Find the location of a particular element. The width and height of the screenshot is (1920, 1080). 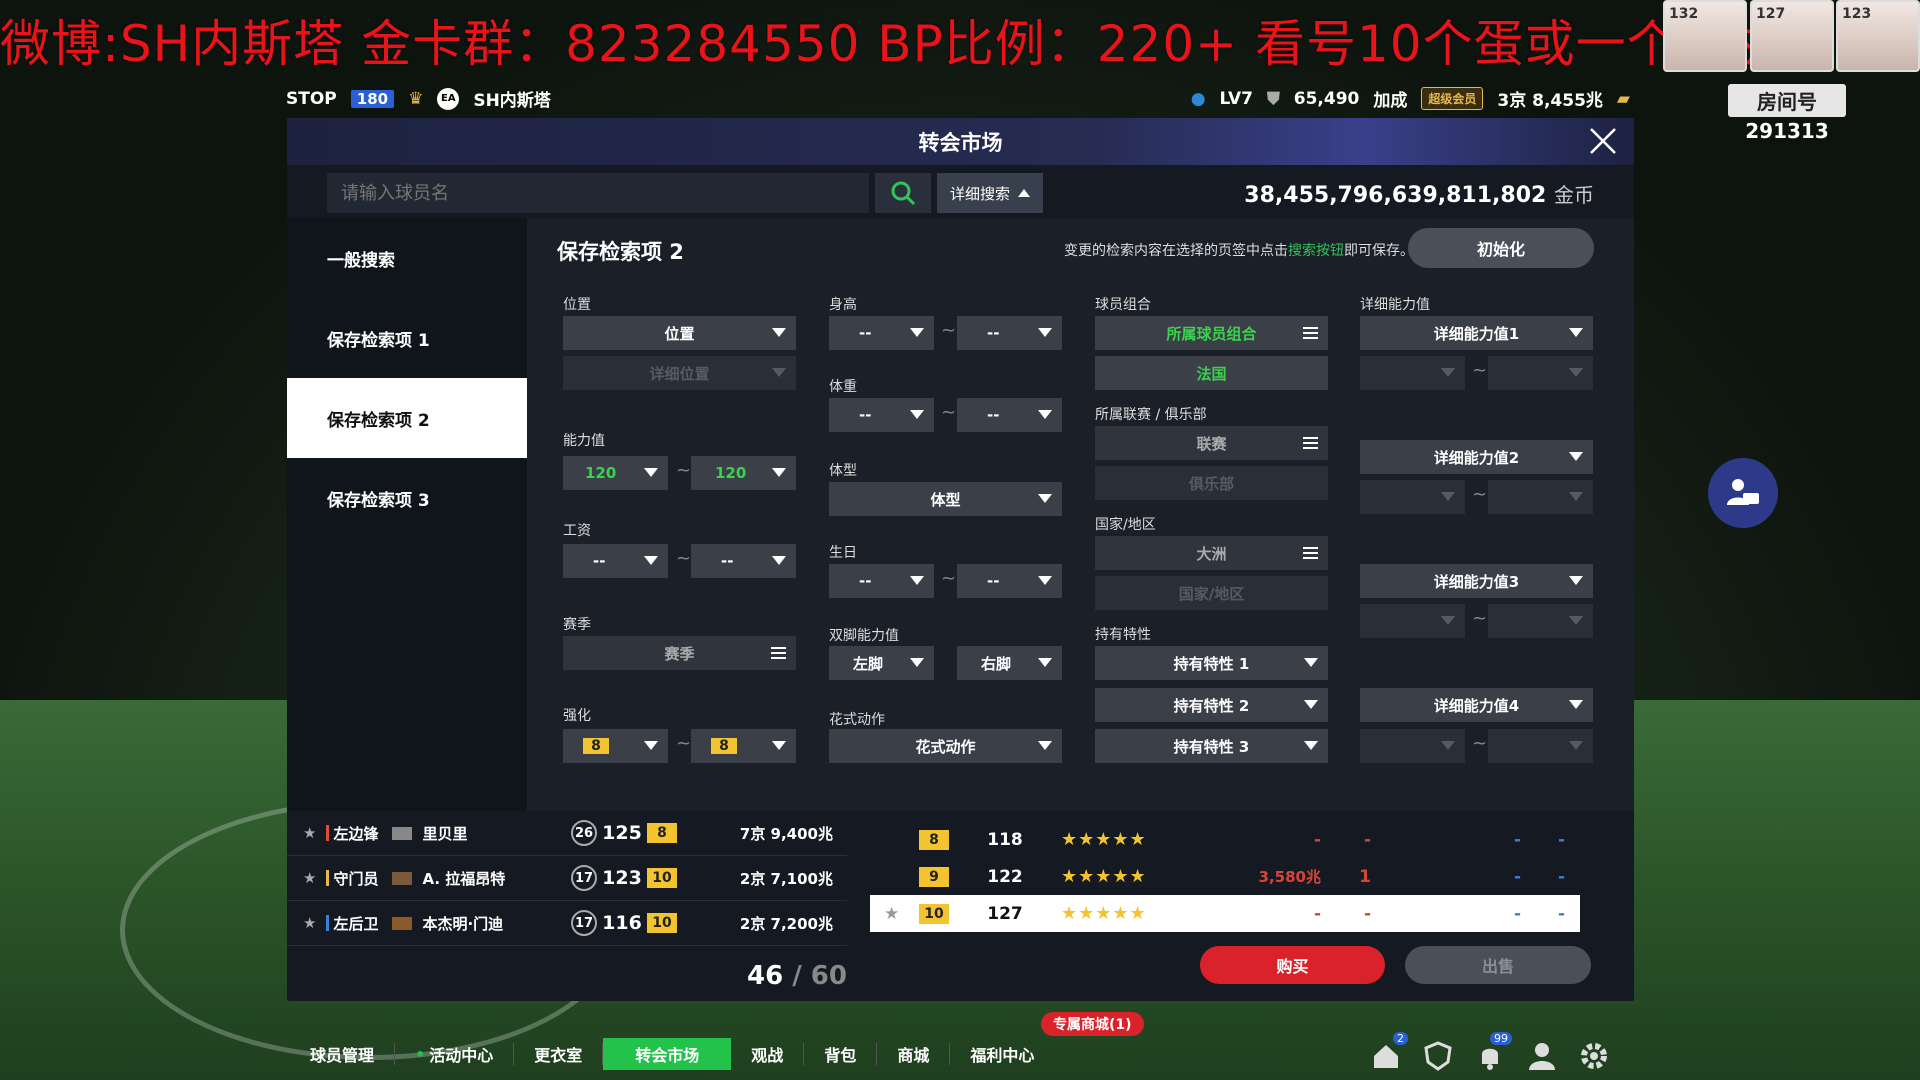

dropdown-value: 俱乐部 is located at coordinates (1211, 483).